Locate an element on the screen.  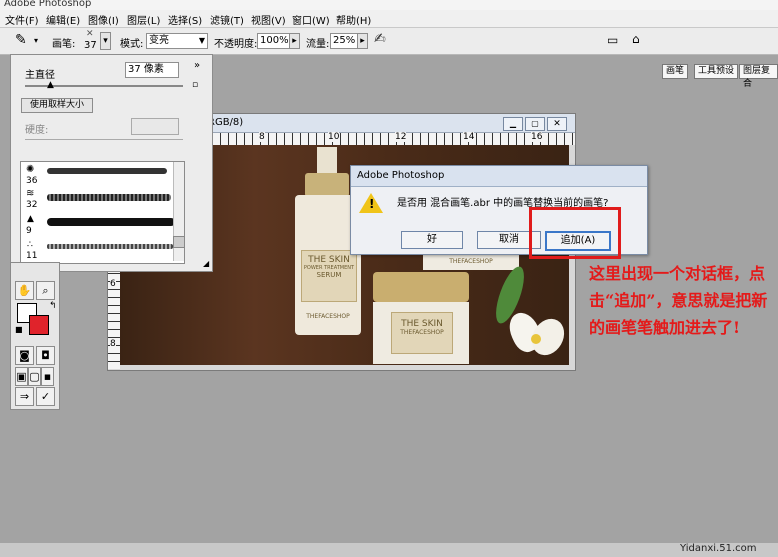
maximize-button: ▢ is located at coordinates (535, 124).